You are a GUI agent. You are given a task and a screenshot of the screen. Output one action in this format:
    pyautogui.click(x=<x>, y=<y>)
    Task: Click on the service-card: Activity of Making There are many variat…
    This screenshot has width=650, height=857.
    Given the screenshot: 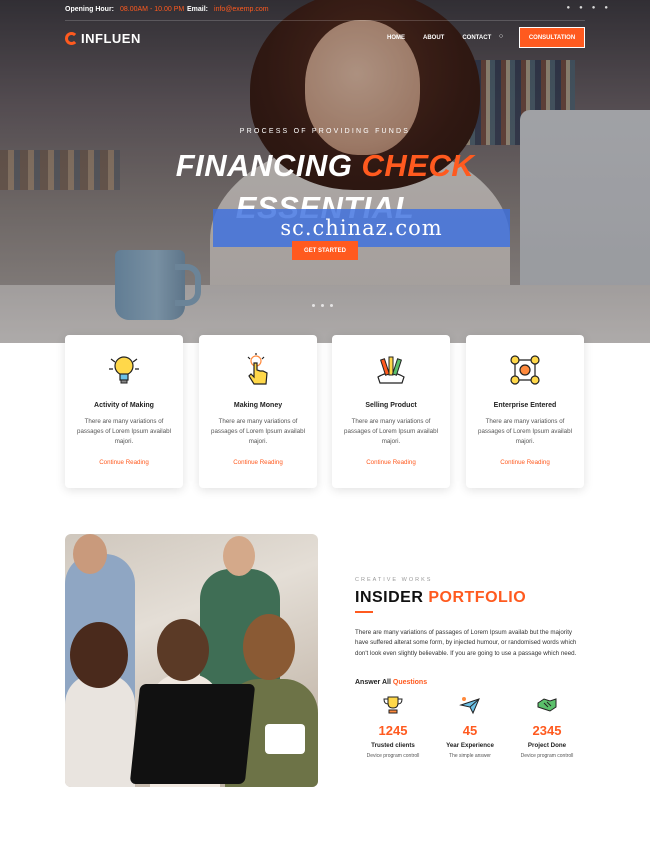 What is the action you would take?
    pyautogui.click(x=124, y=411)
    